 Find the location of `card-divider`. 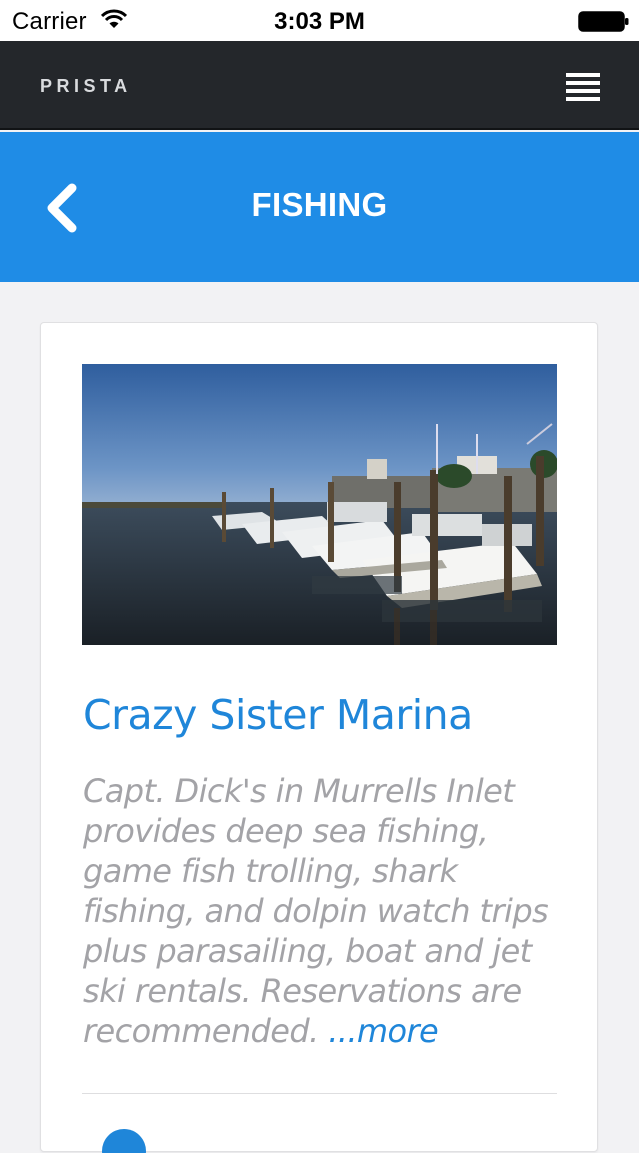

card-divider is located at coordinates (319, 1093).